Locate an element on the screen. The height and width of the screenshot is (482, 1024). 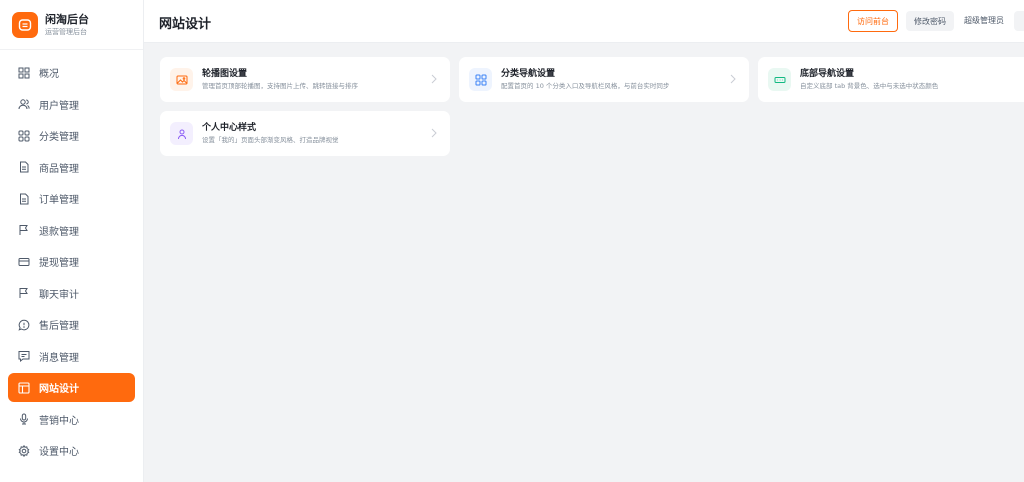
sidebar-item-chat: 聊天审计 is located at coordinates (71, 293).